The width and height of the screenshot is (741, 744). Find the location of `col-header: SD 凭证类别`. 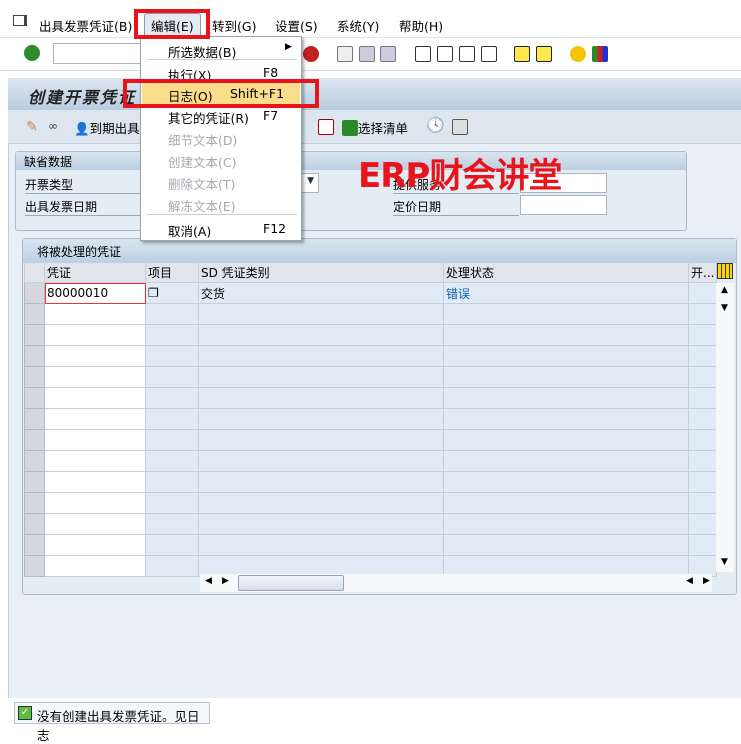

col-header: SD 凭证类别 is located at coordinates (321, 272).